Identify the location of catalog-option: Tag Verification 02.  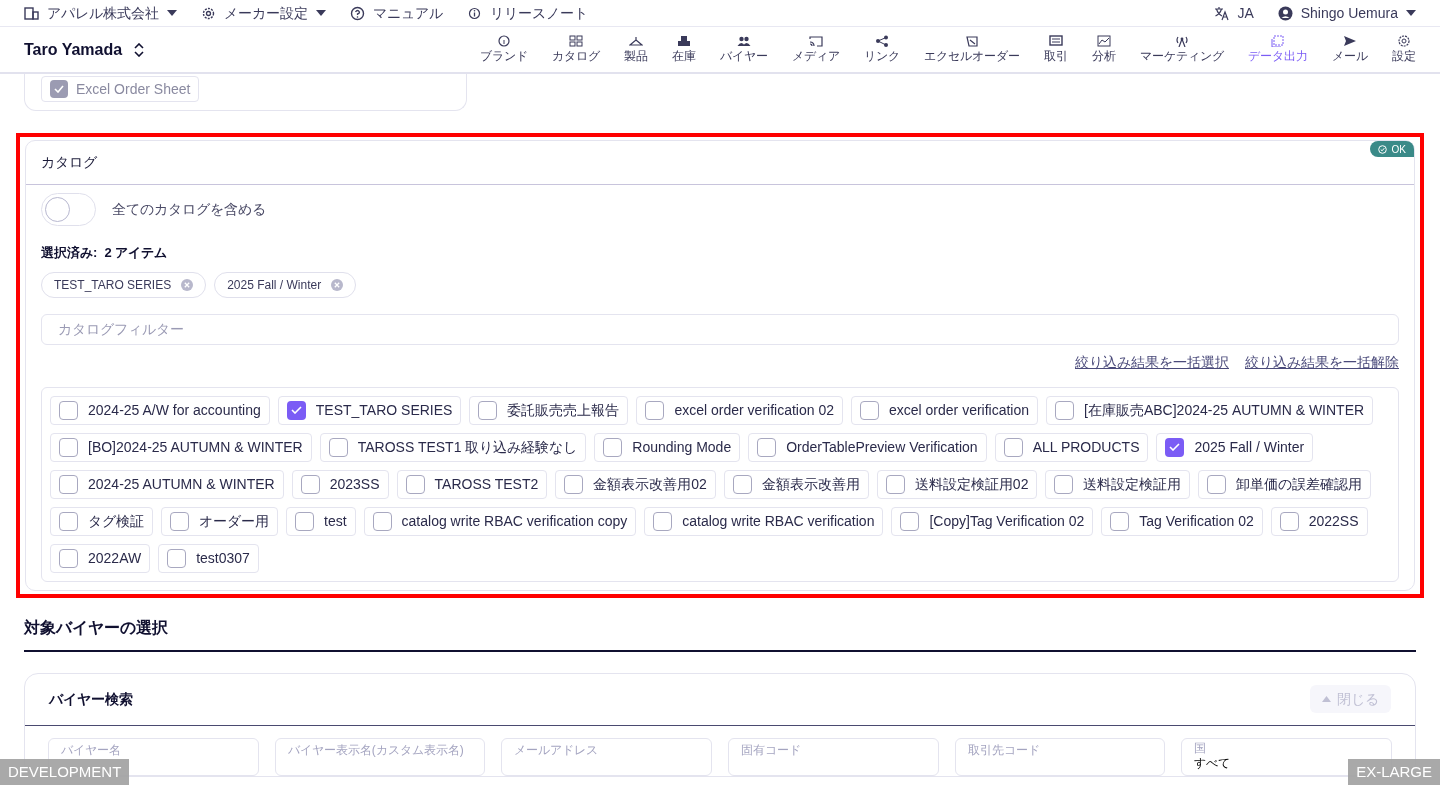
(1182, 521).